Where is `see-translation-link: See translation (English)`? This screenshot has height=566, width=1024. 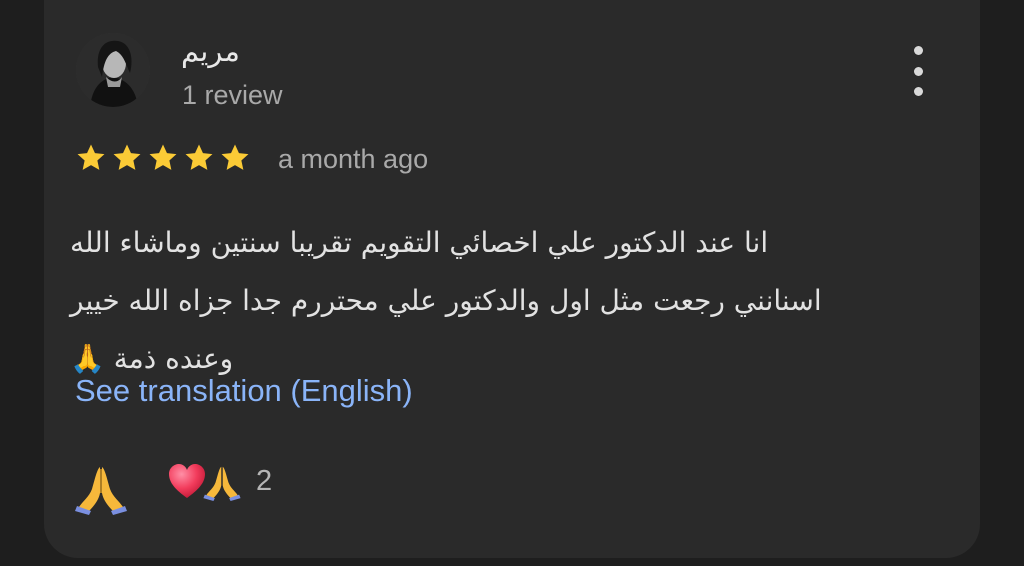
see-translation-link: See translation (English) is located at coordinates (244, 391).